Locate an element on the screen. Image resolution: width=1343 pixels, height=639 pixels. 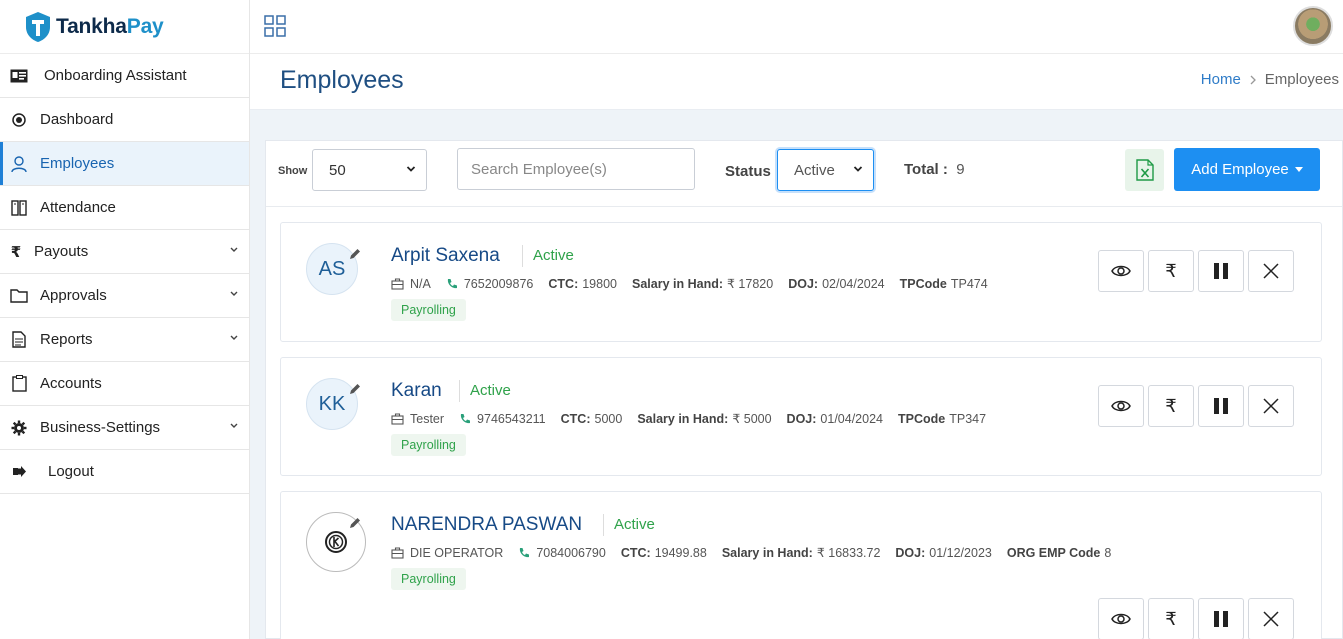
code-label: ORG EMP Code is located at coordinates (1053, 552).